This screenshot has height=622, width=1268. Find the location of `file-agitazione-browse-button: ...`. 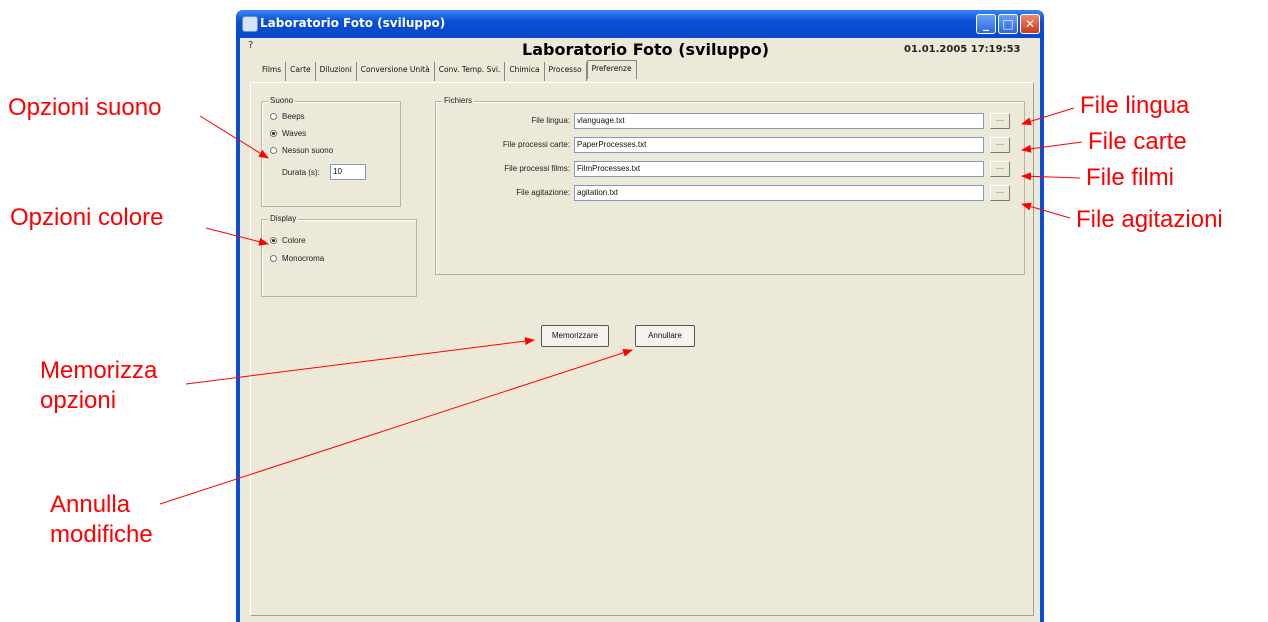

file-agitazione-browse-button: ... is located at coordinates (1000, 193).